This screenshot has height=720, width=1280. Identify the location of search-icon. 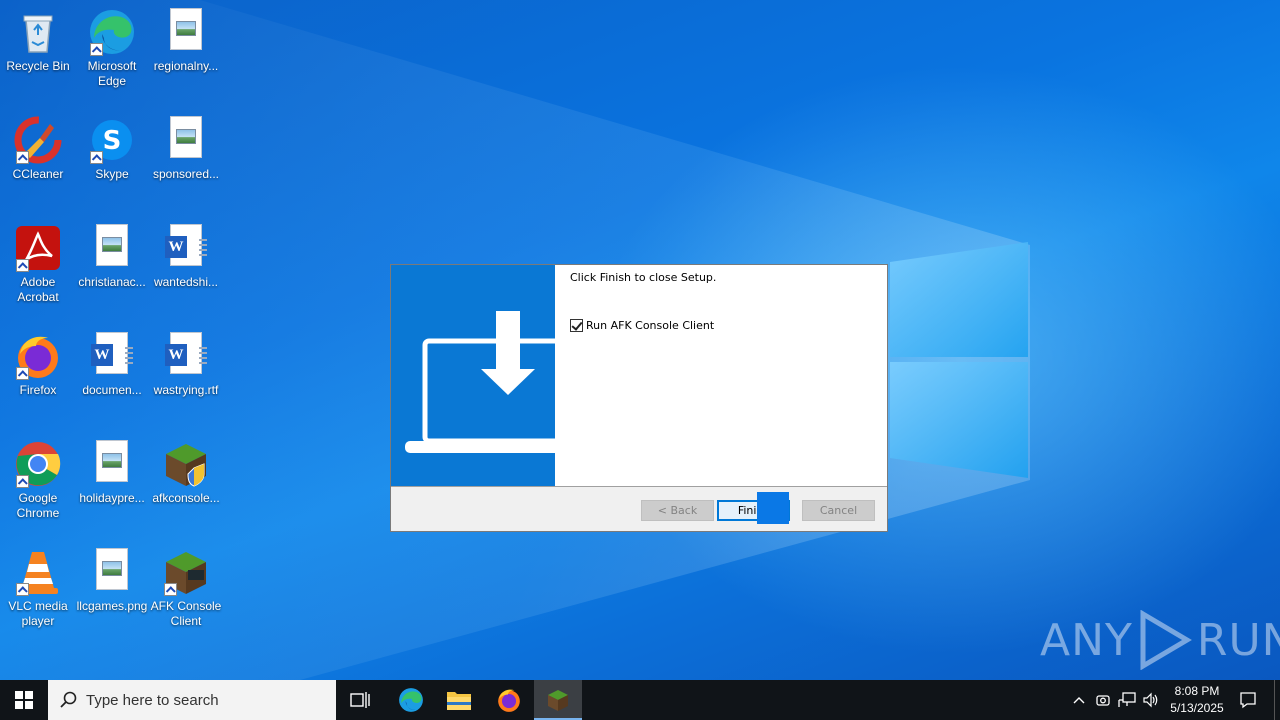
(68, 699).